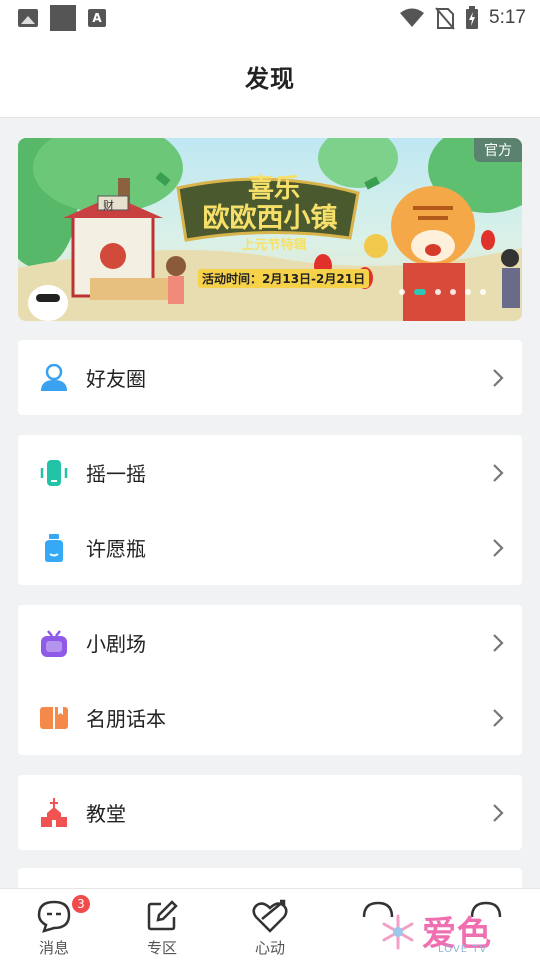  I want to click on menu-group-friends: 好友圈, so click(270, 377).